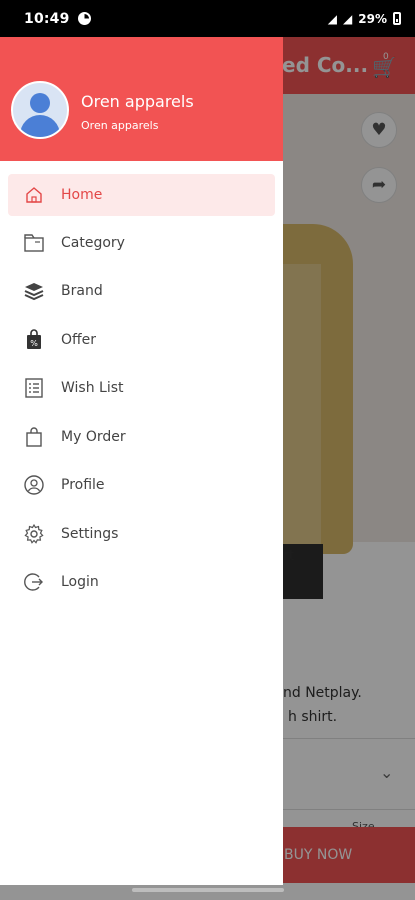  I want to click on menu-label-my-order: My Order, so click(93, 437).